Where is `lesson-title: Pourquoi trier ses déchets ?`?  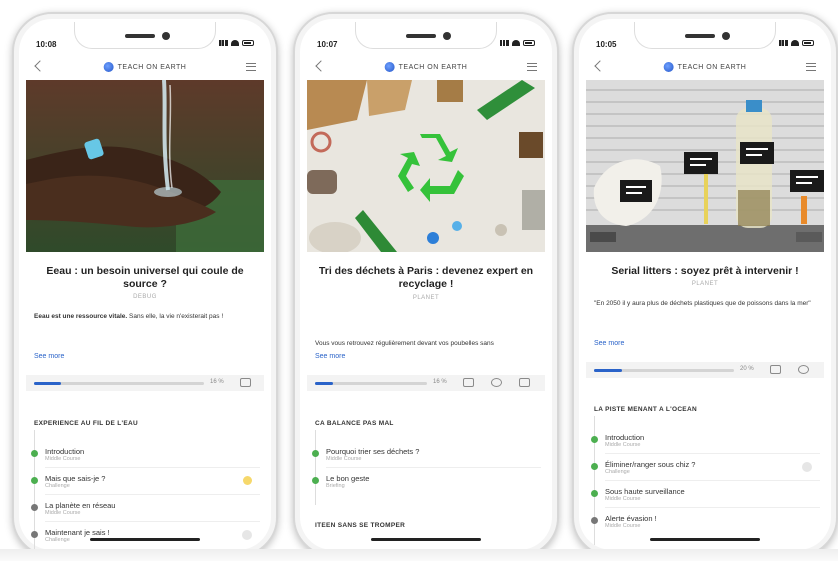 lesson-title: Pourquoi trier ses déchets ? is located at coordinates (373, 451).